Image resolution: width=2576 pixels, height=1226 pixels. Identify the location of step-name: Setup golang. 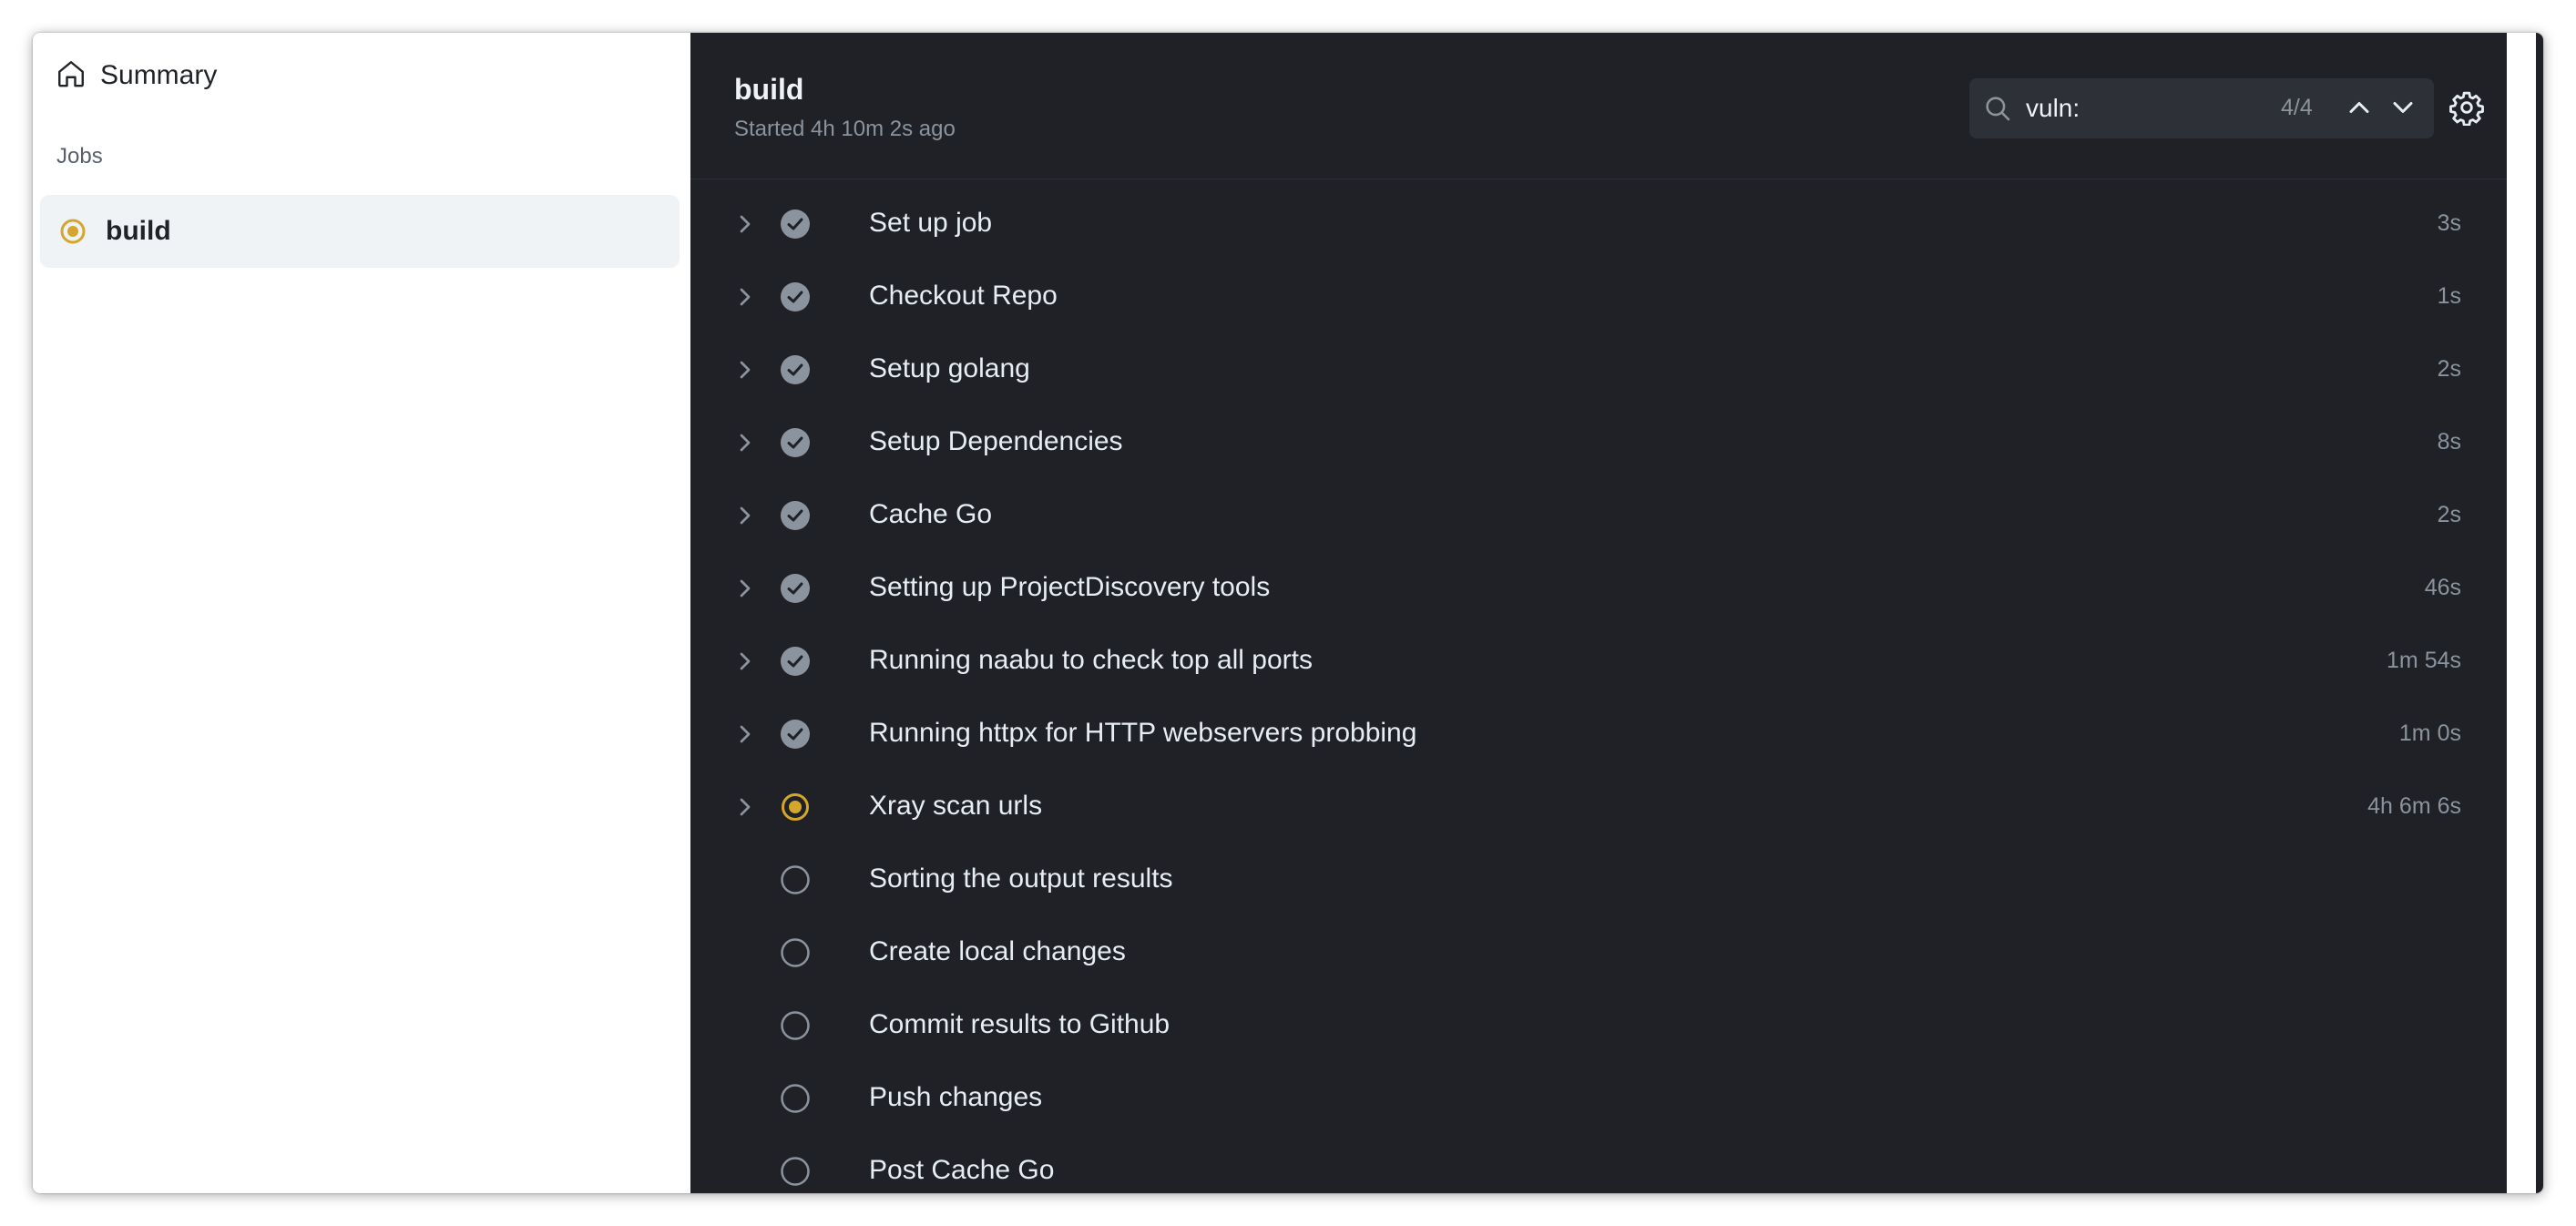
(950, 368).